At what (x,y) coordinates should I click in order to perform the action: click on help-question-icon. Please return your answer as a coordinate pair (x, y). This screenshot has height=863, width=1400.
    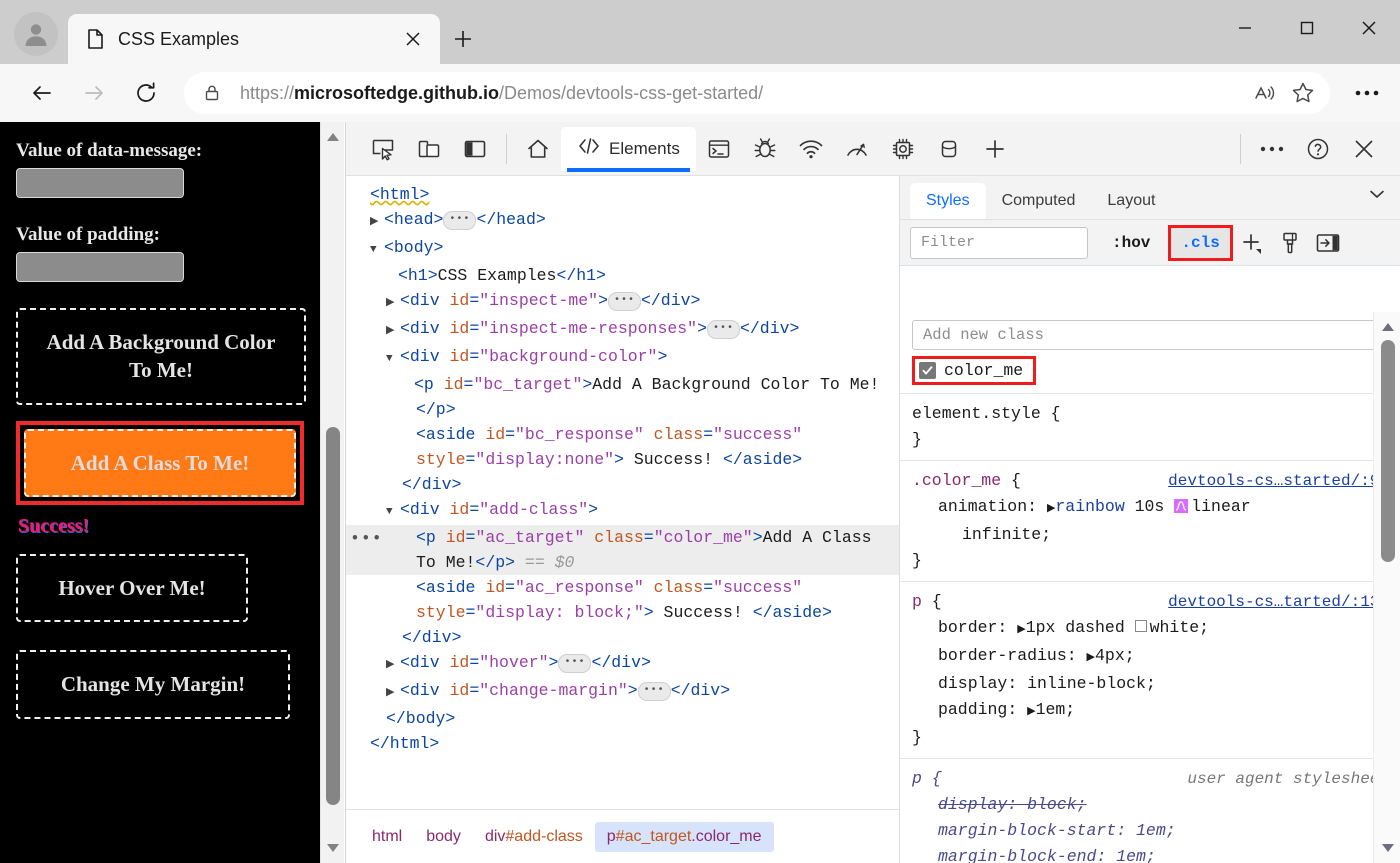
    Looking at the image, I should click on (1318, 149).